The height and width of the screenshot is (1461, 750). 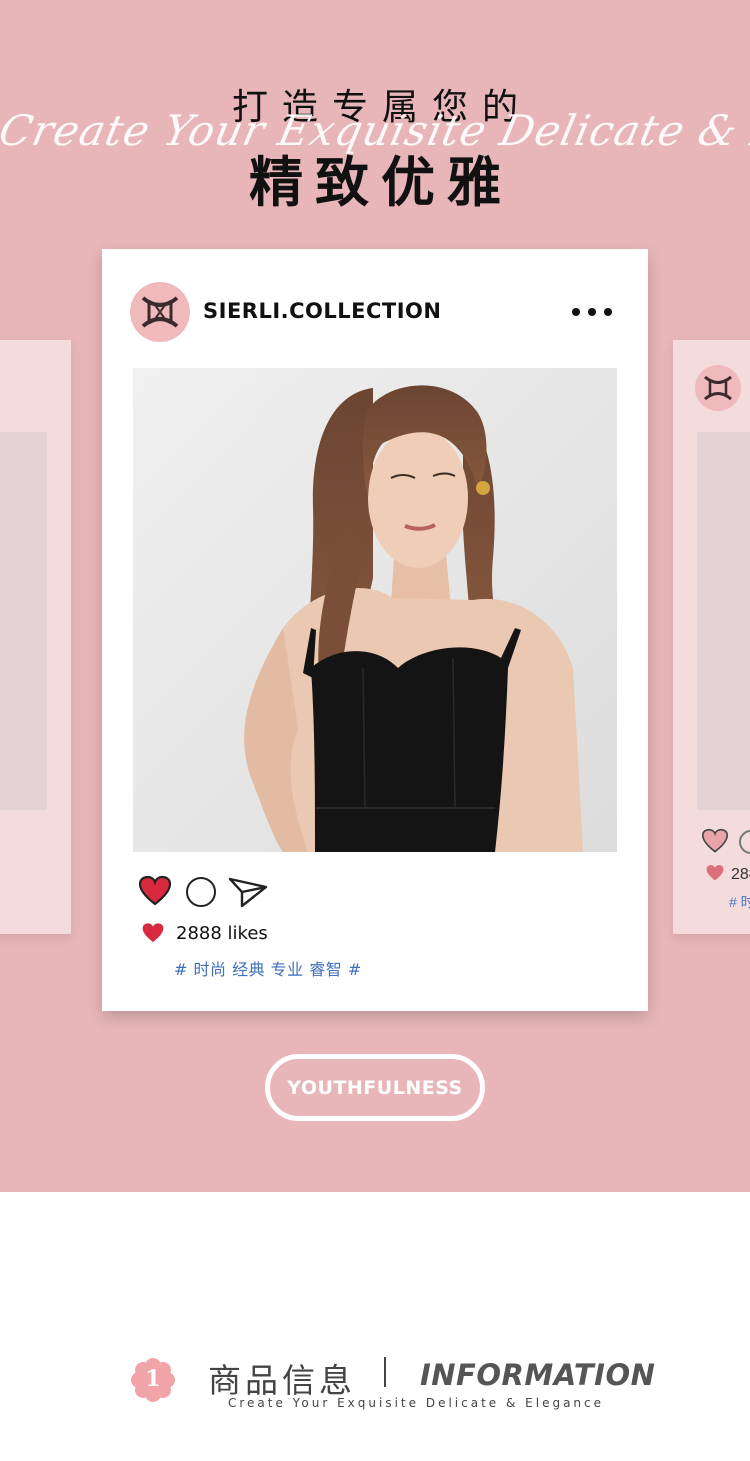 I want to click on send-icon, so click(x=248, y=892).